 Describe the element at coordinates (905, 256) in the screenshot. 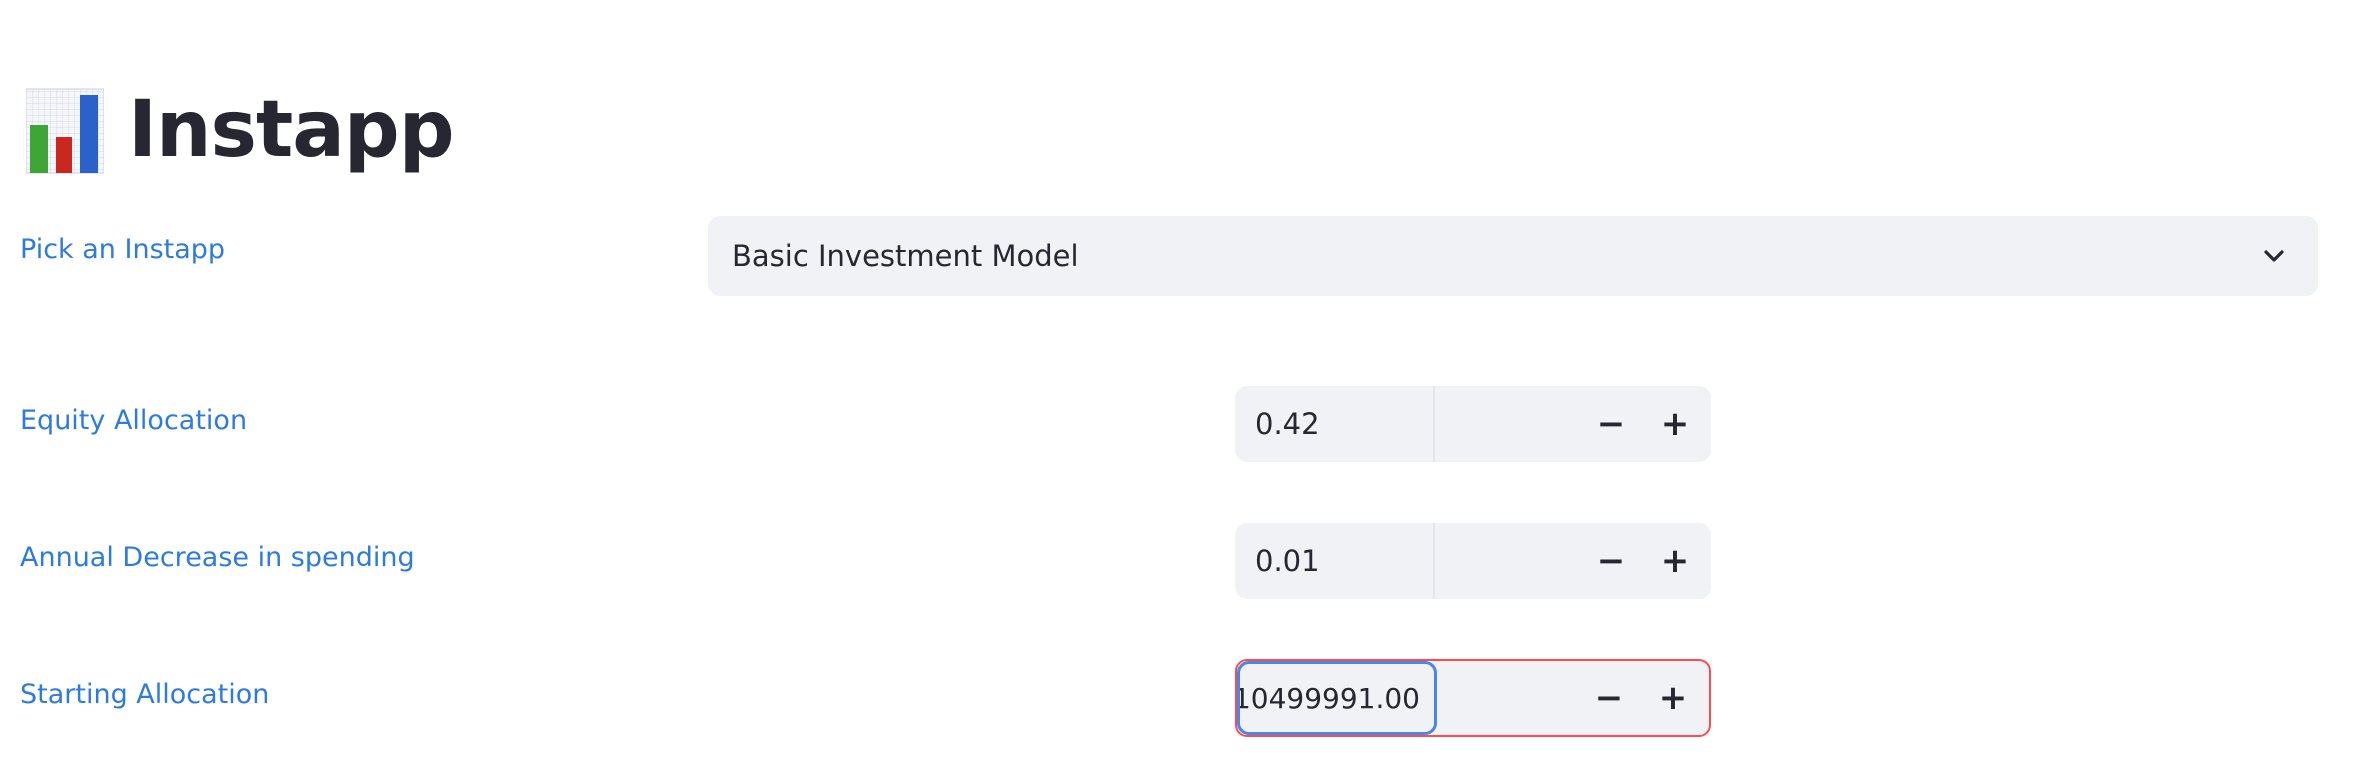

I see `select-value: Basic Investment Model` at that location.